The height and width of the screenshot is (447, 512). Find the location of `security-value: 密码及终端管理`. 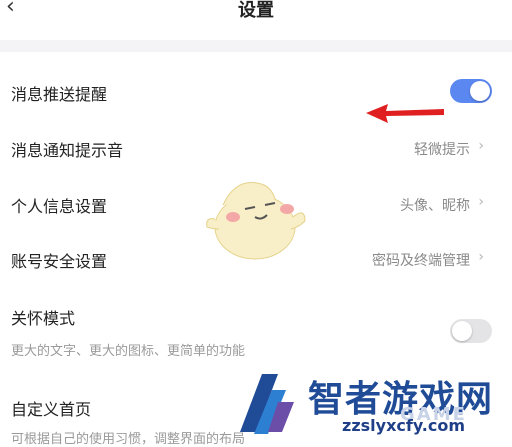

security-value: 密码及终端管理 is located at coordinates (421, 261).